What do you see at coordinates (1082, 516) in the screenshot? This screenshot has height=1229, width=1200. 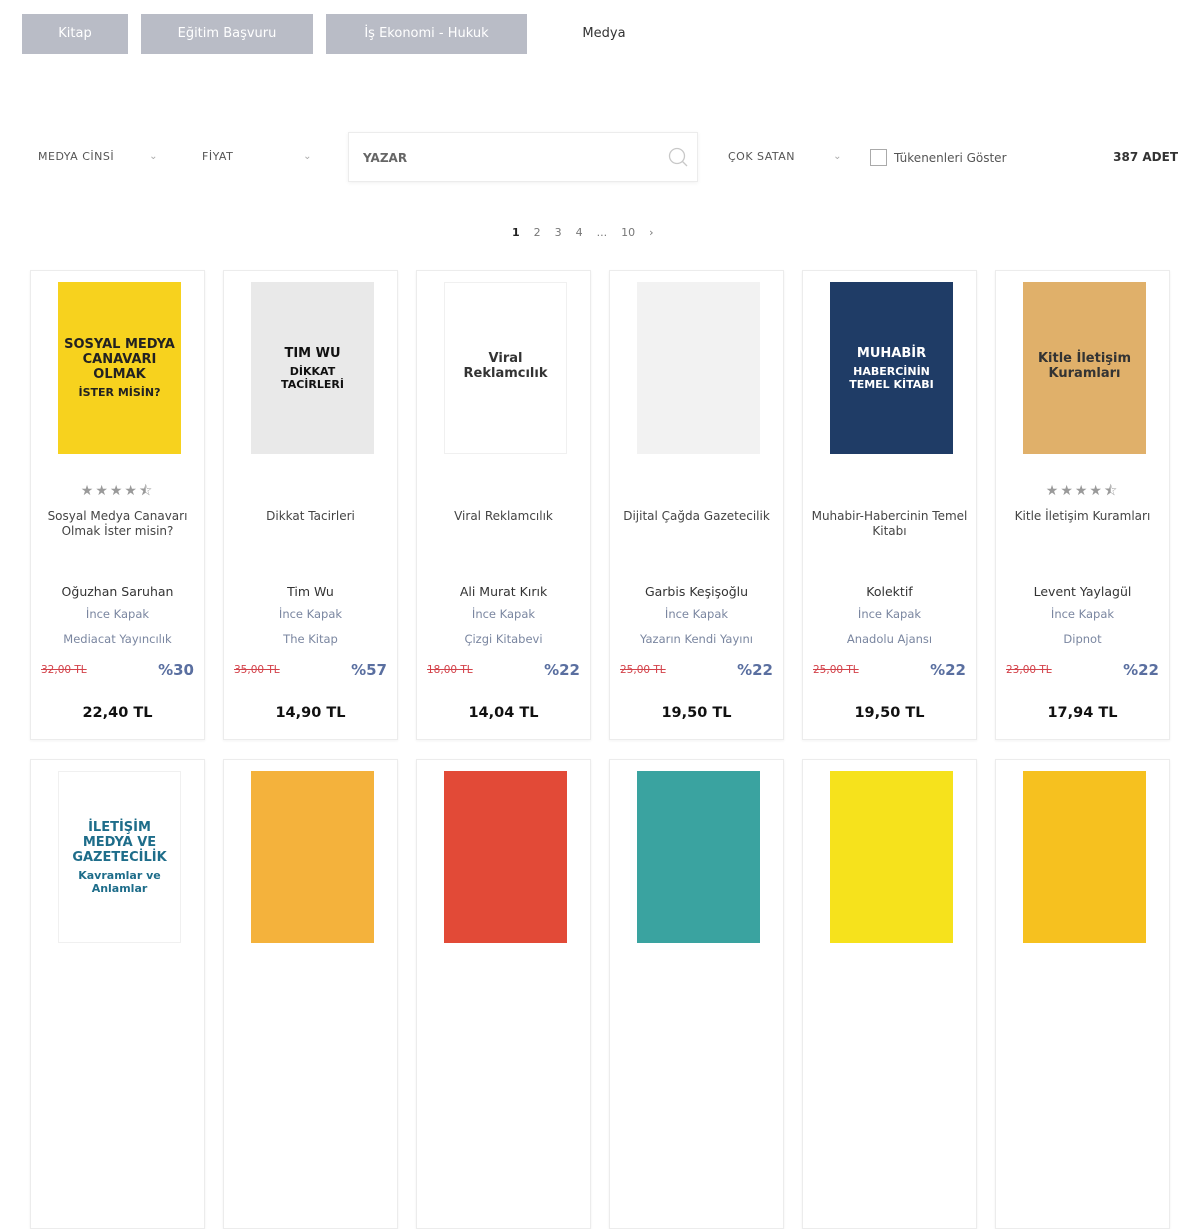 I see `product-title: Kitle İletişim Kuramları` at bounding box center [1082, 516].